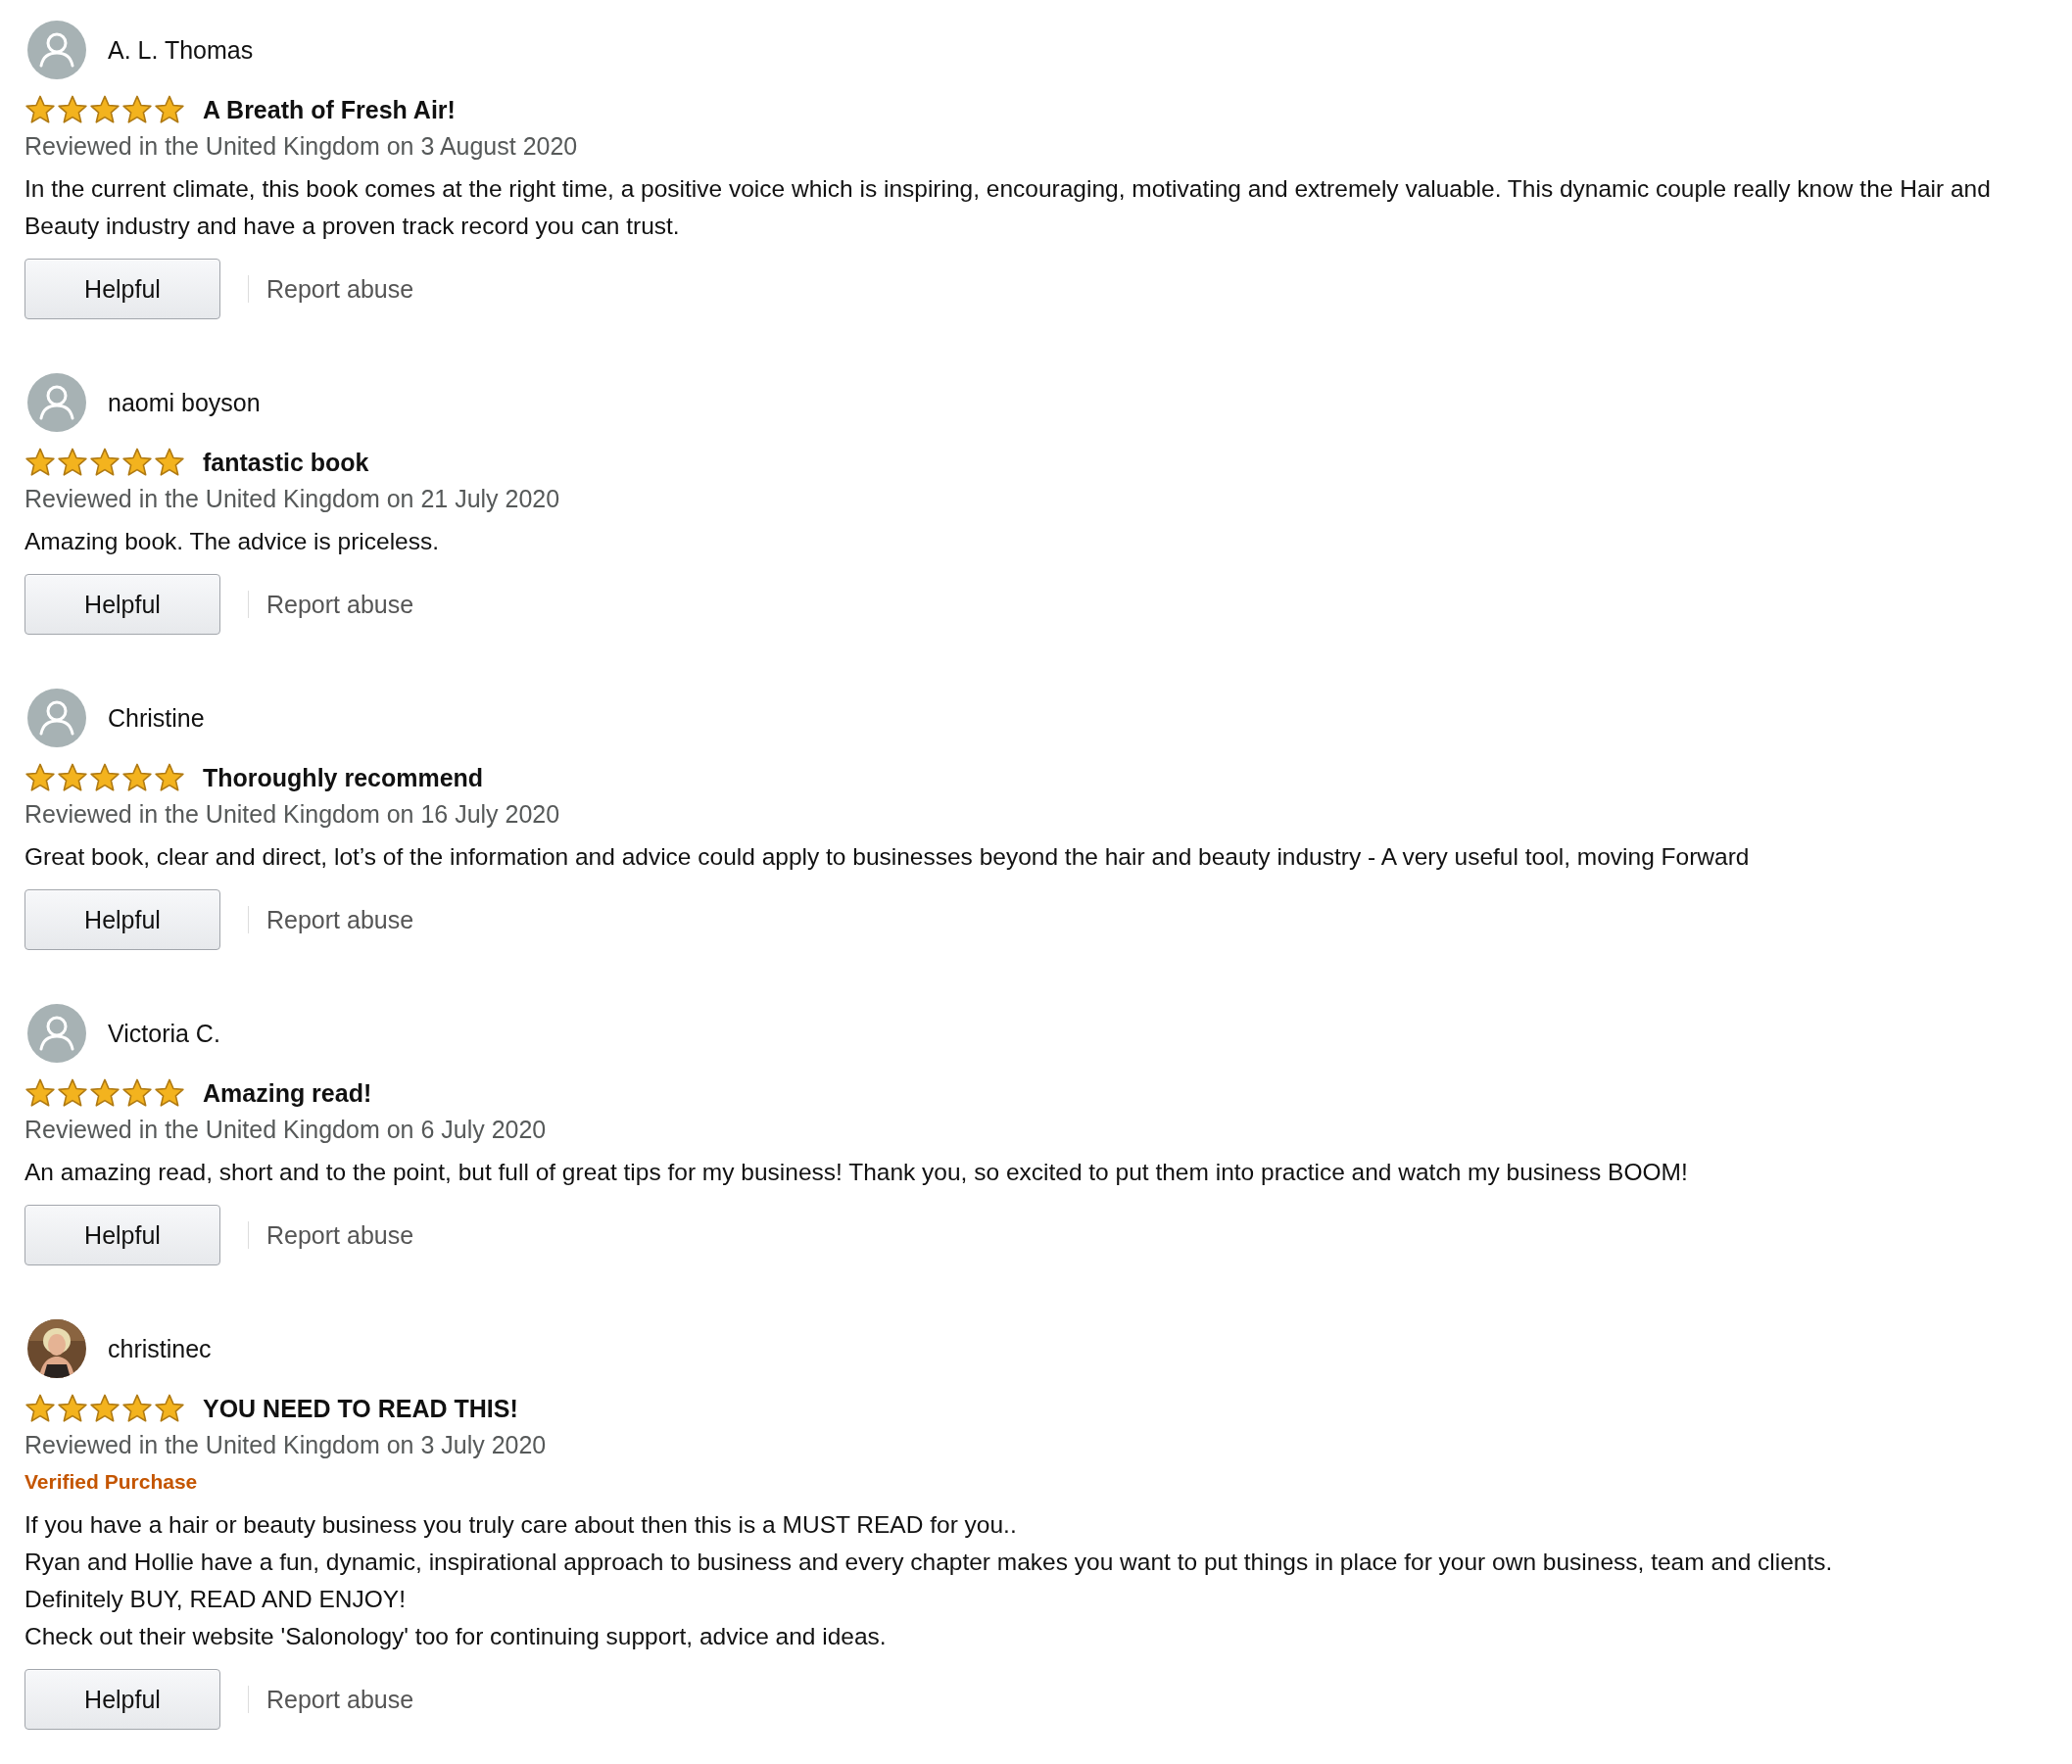 The image size is (2072, 1764). Describe the element at coordinates (286, 1445) in the screenshot. I see `review-date: Reviewed in the United Kingdom on 3 July 2020` at that location.